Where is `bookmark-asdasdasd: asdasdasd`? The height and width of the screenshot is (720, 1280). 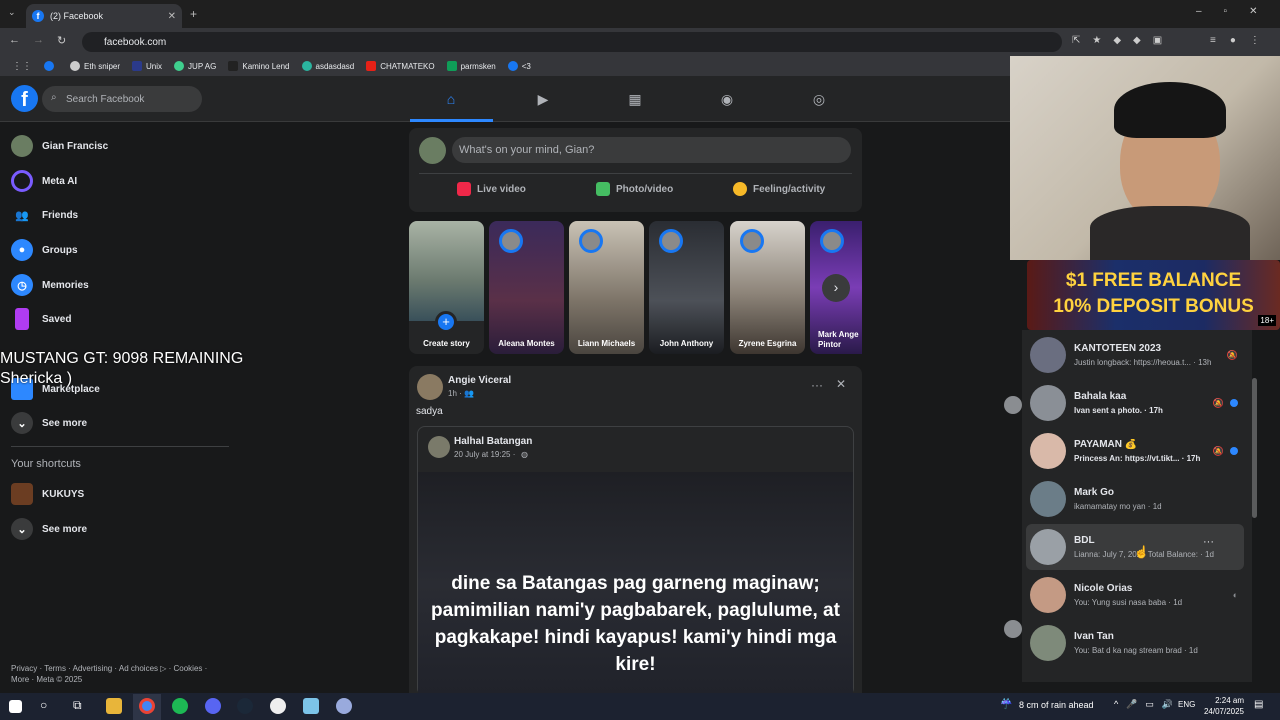 bookmark-asdasdasd: asdasdasd is located at coordinates (327, 66).